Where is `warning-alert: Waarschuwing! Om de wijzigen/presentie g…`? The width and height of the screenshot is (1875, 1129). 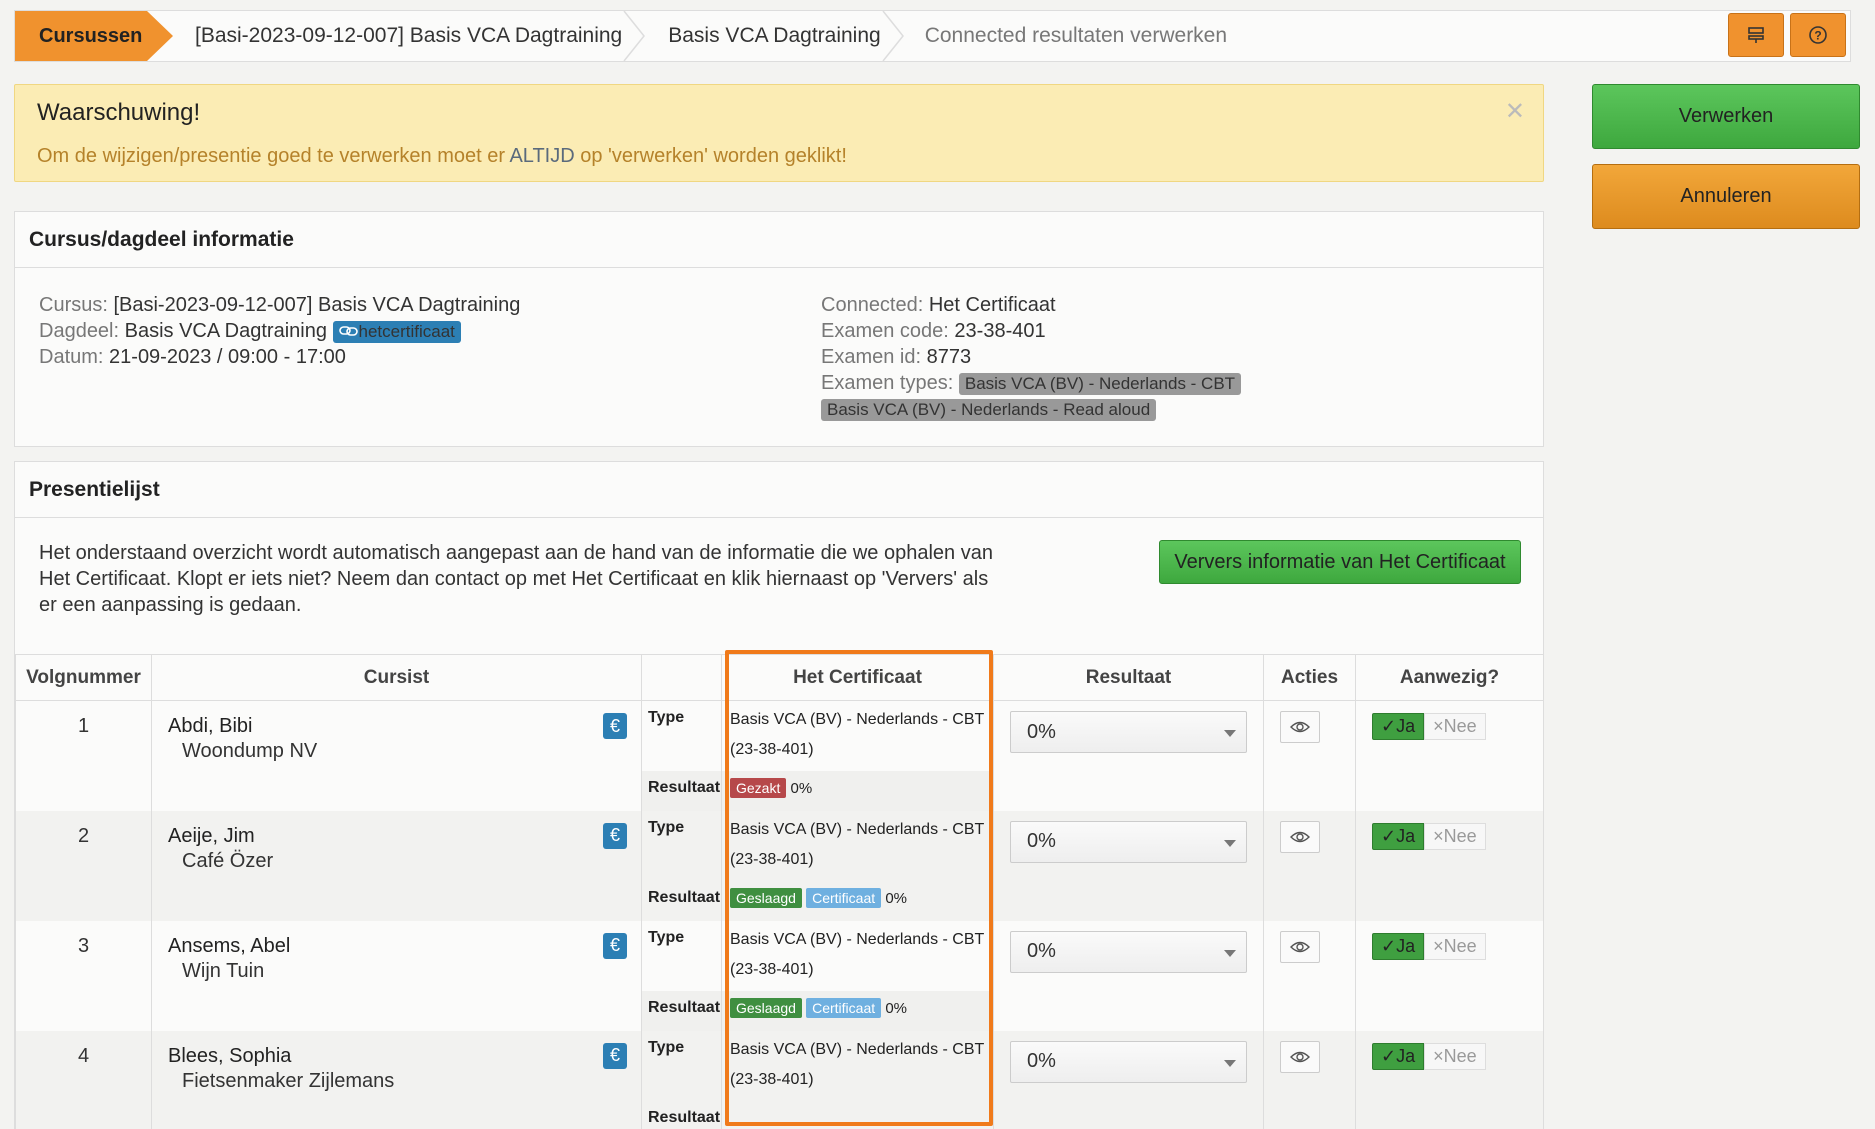 warning-alert: Waarschuwing! Om de wijzigen/presentie g… is located at coordinates (779, 133).